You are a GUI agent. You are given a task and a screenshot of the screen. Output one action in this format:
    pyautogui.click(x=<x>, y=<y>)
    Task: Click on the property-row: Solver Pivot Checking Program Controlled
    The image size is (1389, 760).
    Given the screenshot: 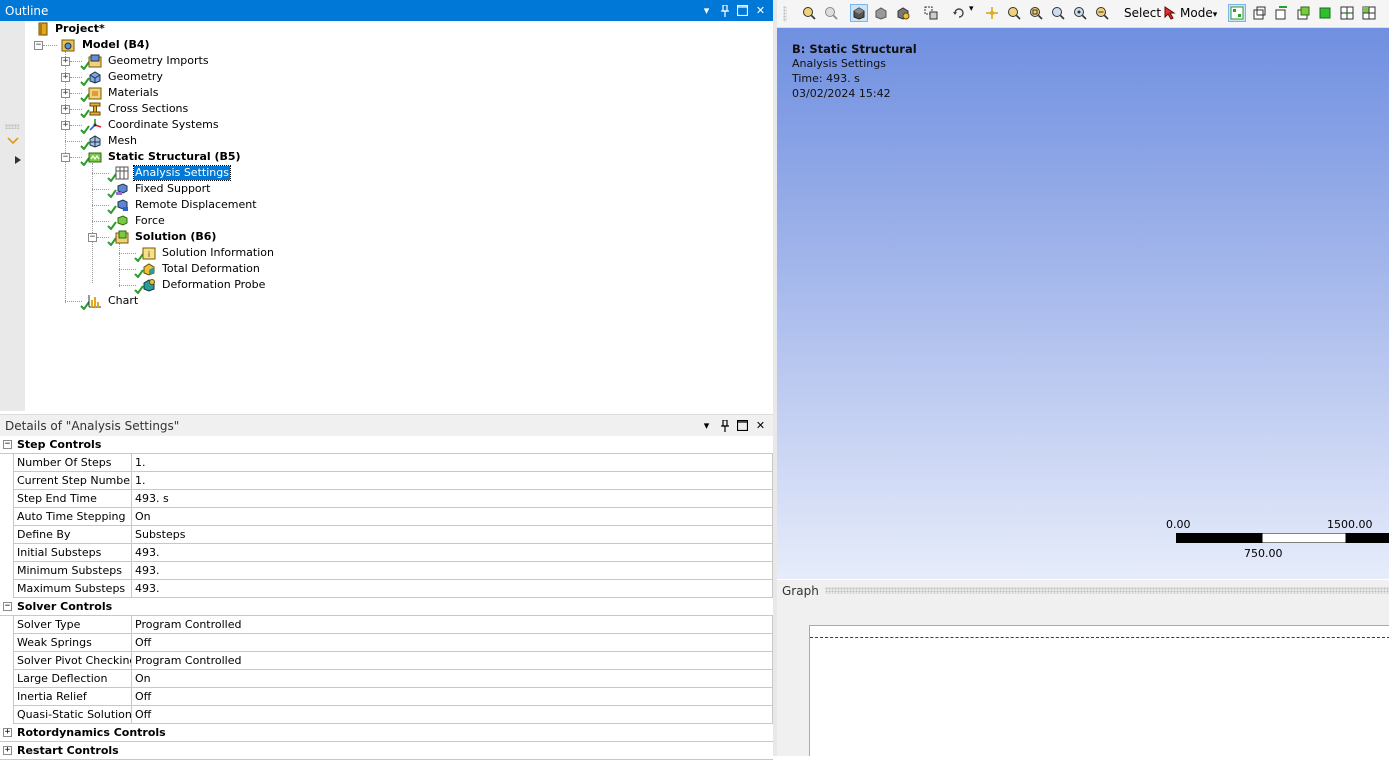 What is the action you would take?
    pyautogui.click(x=393, y=661)
    